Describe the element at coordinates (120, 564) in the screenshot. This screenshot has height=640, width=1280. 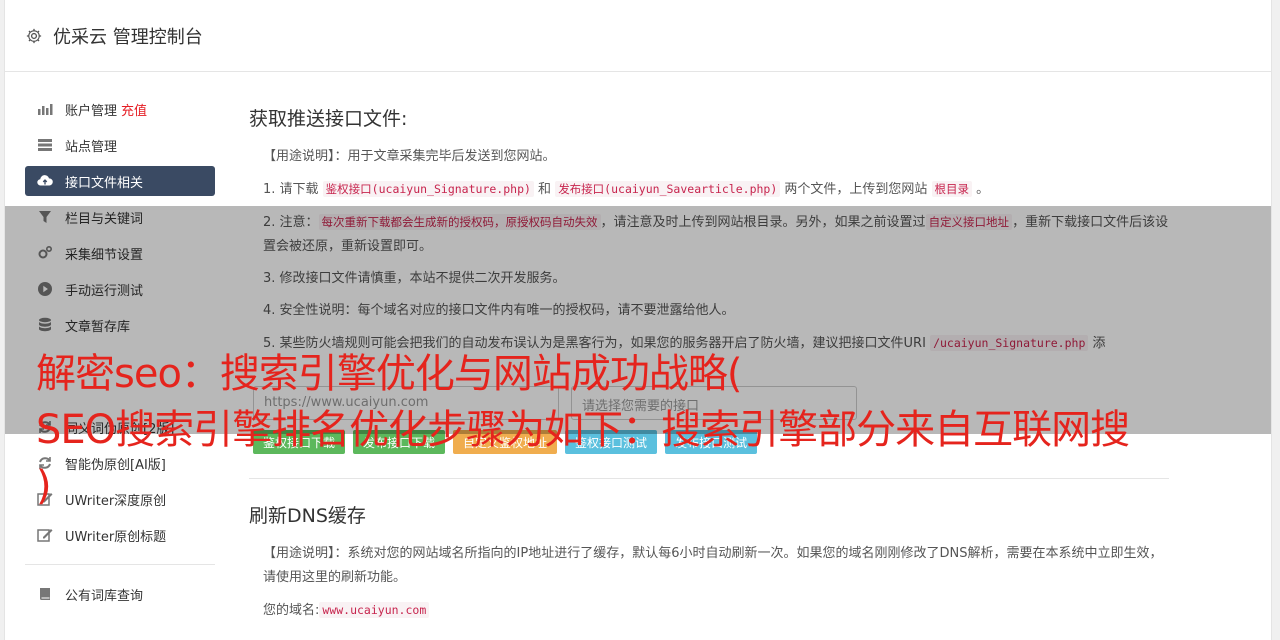
I see `sidebar-divider` at that location.